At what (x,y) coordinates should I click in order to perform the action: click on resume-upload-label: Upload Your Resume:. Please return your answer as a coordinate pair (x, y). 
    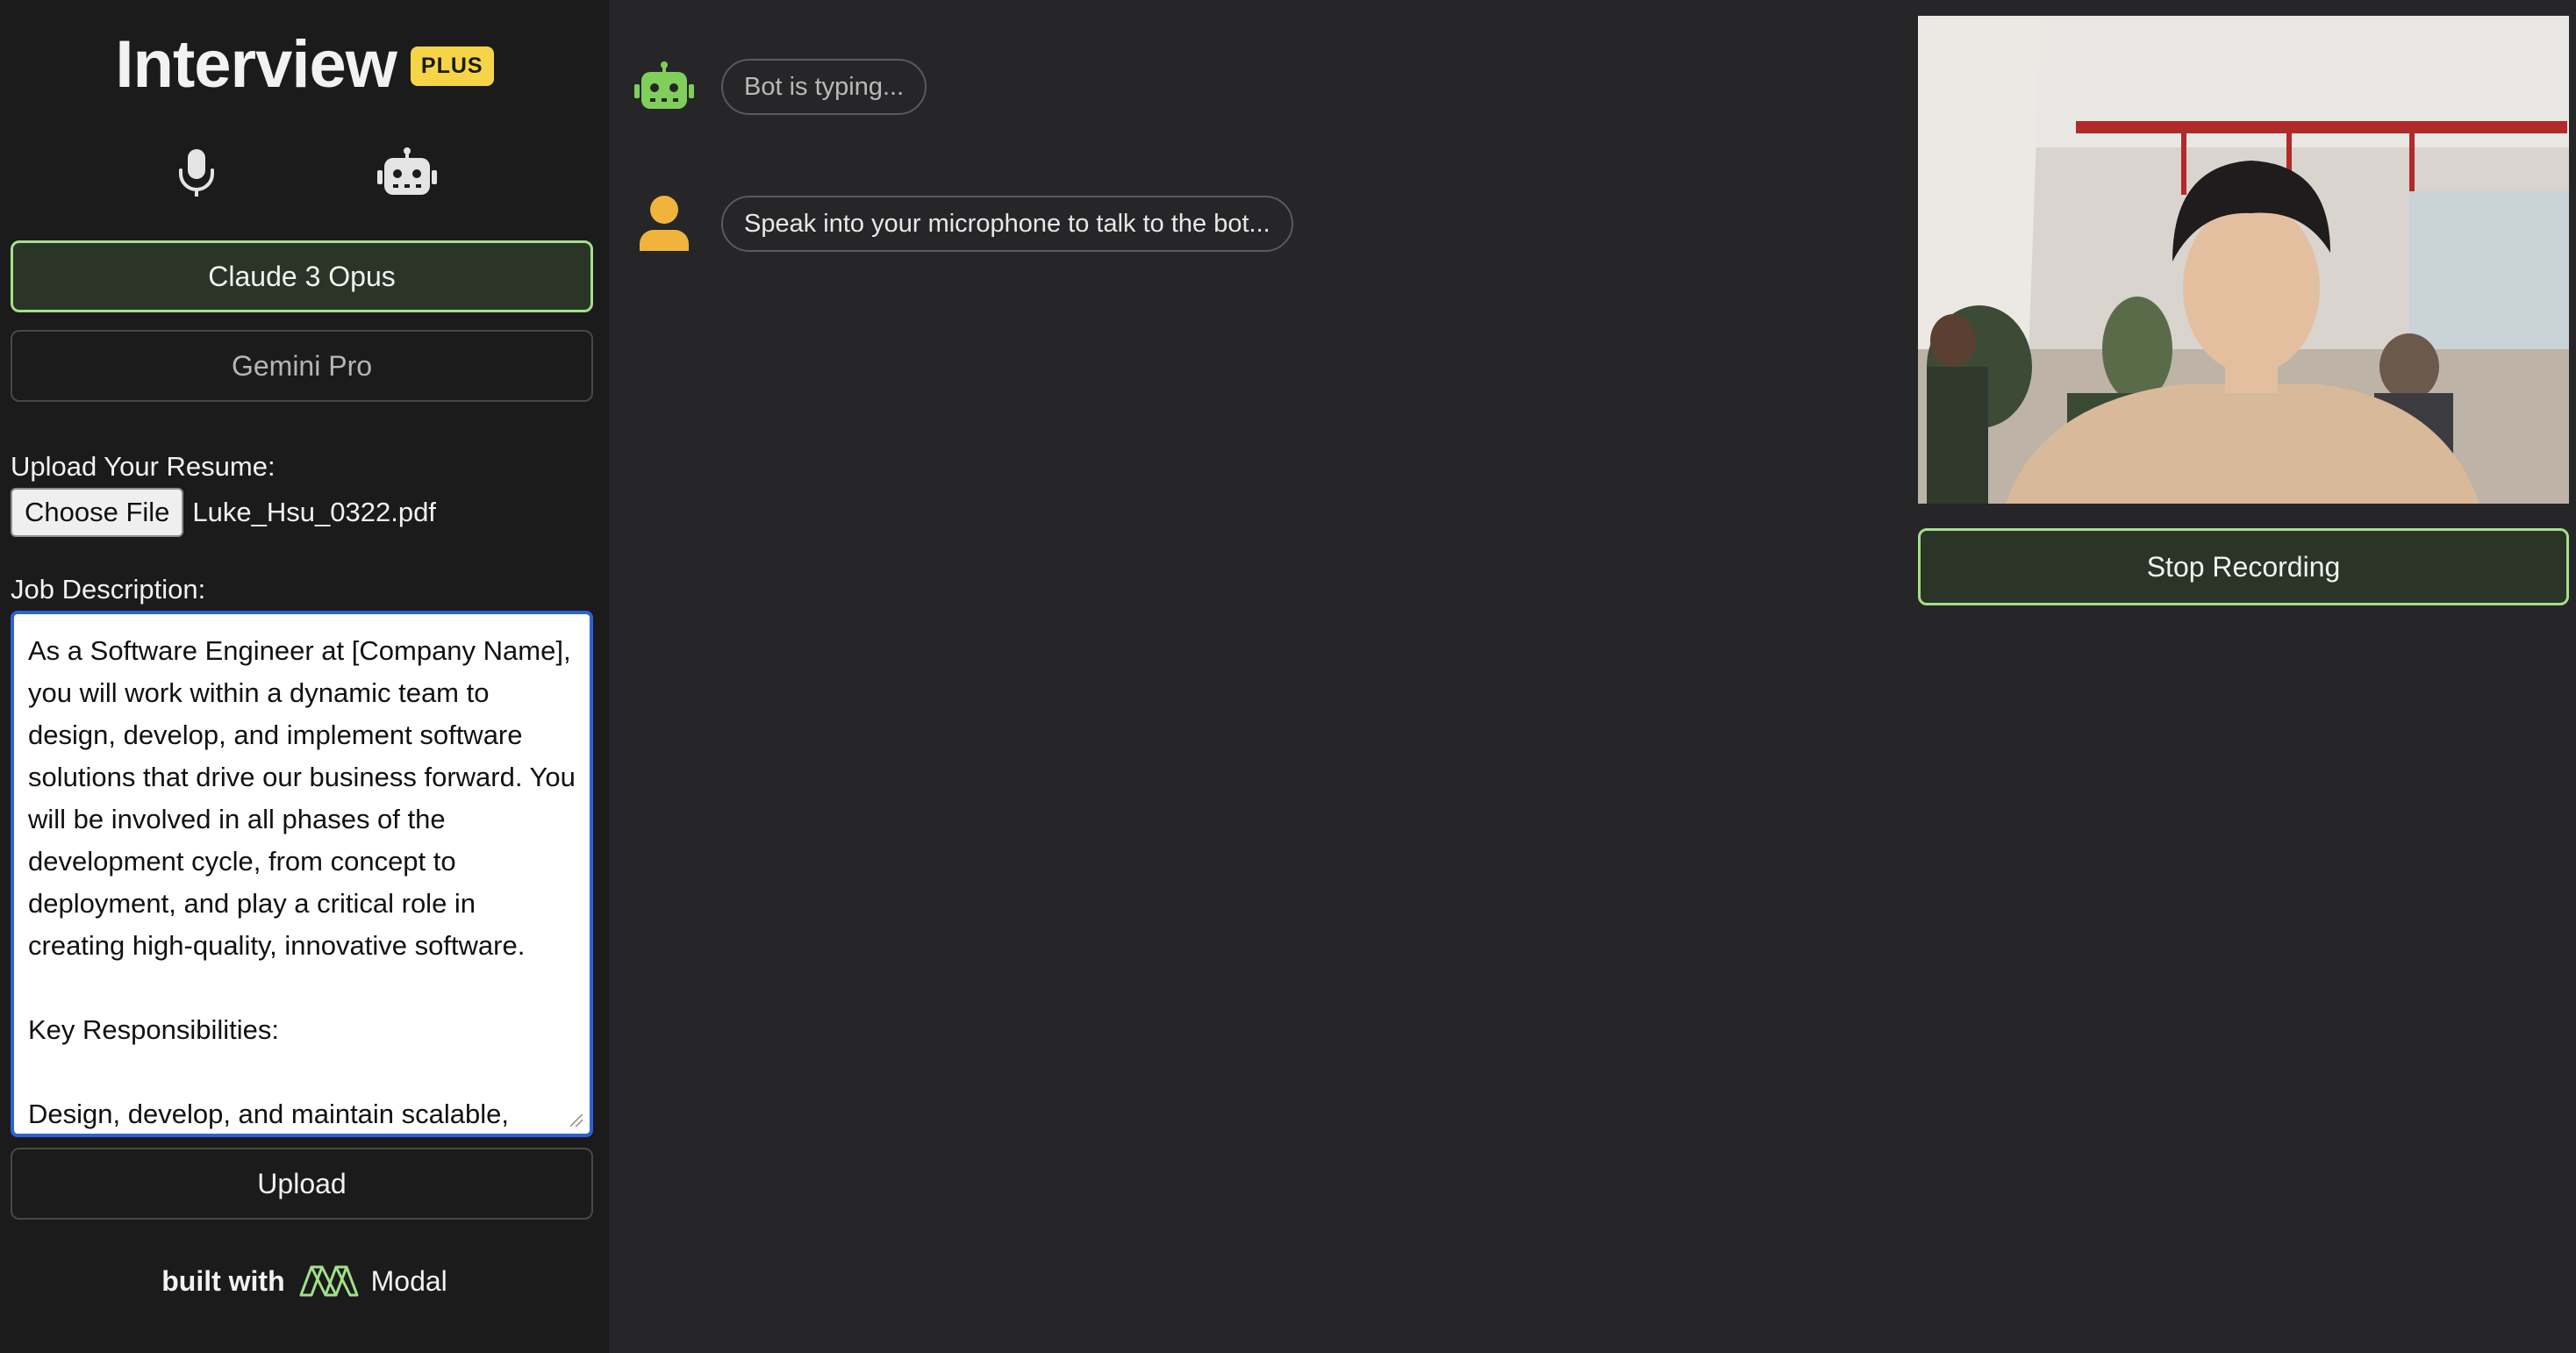
    Looking at the image, I should click on (143, 466).